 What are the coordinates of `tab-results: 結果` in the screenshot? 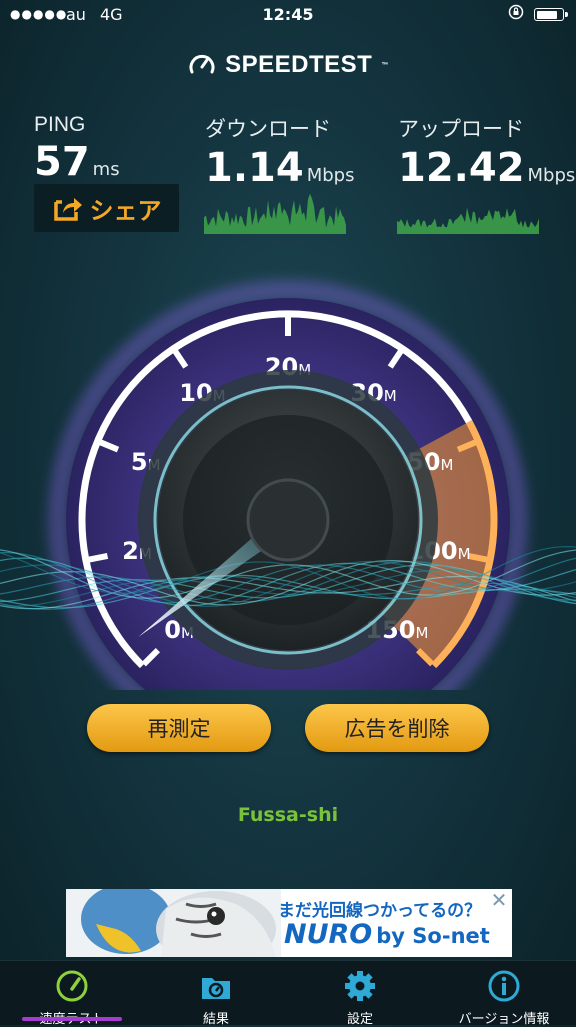 It's located at (216, 994).